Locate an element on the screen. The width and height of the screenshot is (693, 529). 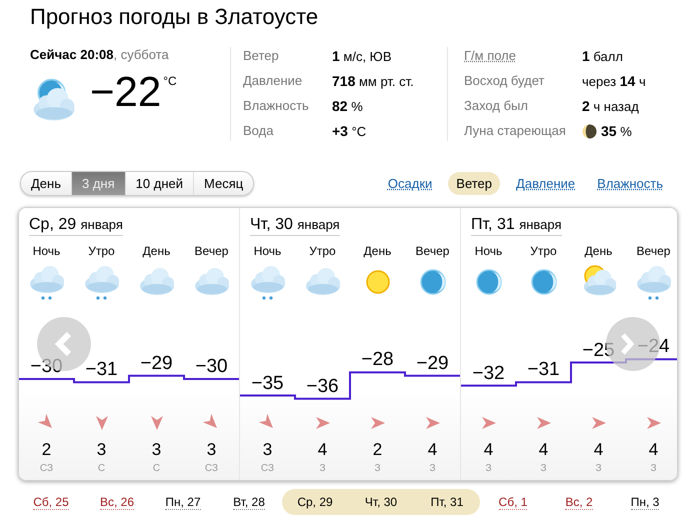
temperature-value: −28 is located at coordinates (377, 359).